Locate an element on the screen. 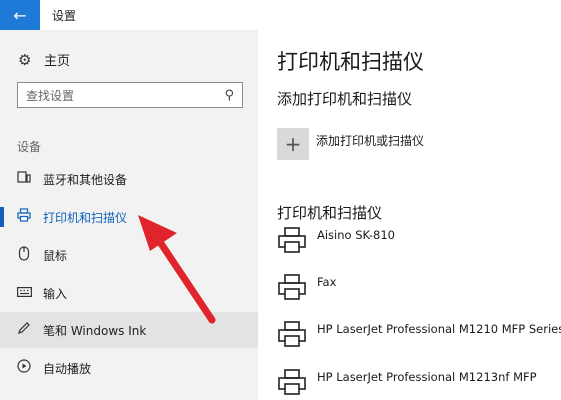 The height and width of the screenshot is (400, 561). sidebar-item-label: 笔和 Windows Ink is located at coordinates (95, 330).